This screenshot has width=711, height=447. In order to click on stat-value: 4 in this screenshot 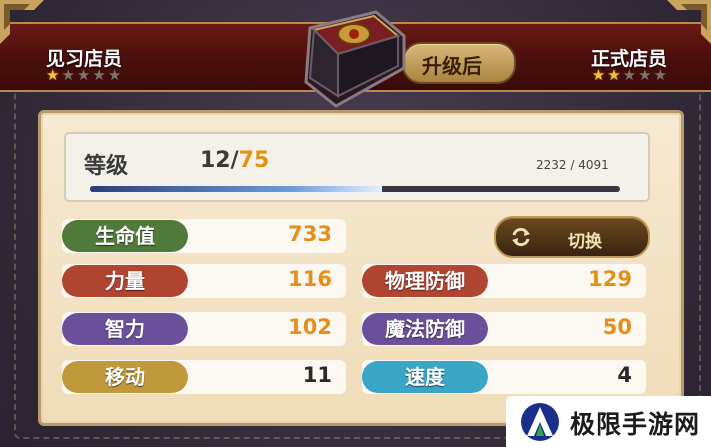, I will do `click(624, 375)`.